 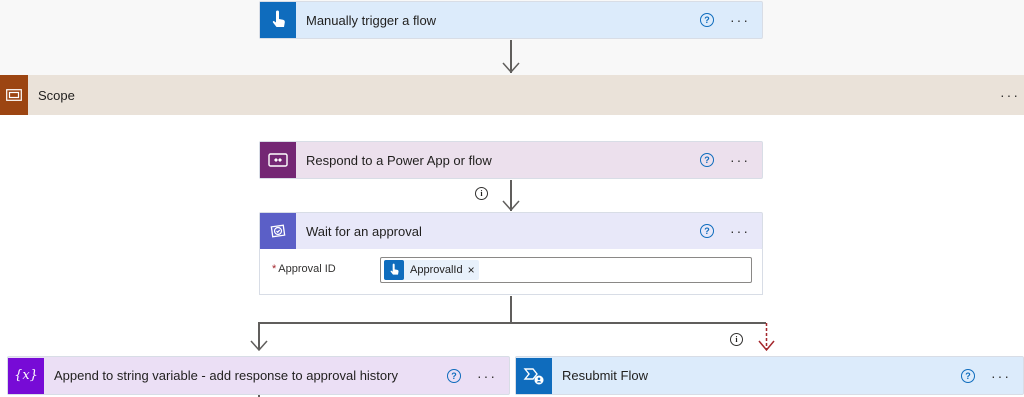 What do you see at coordinates (14, 95) in the screenshot?
I see `scope-icon` at bounding box center [14, 95].